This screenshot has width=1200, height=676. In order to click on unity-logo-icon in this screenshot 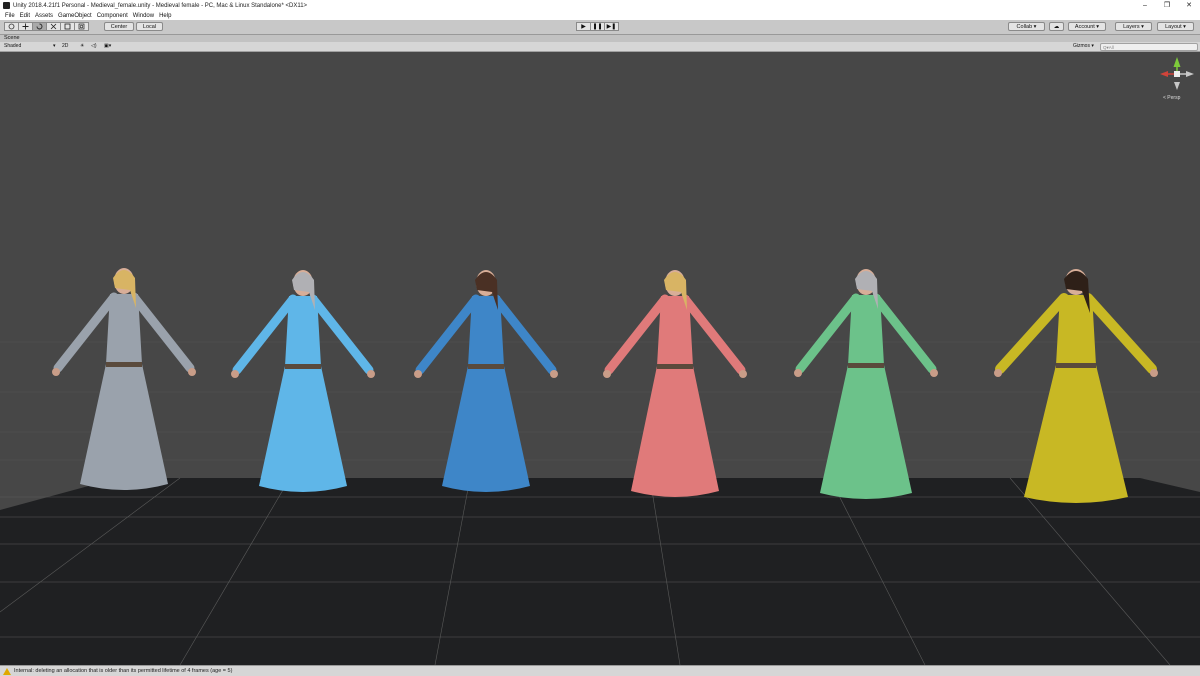, I will do `click(6, 5)`.